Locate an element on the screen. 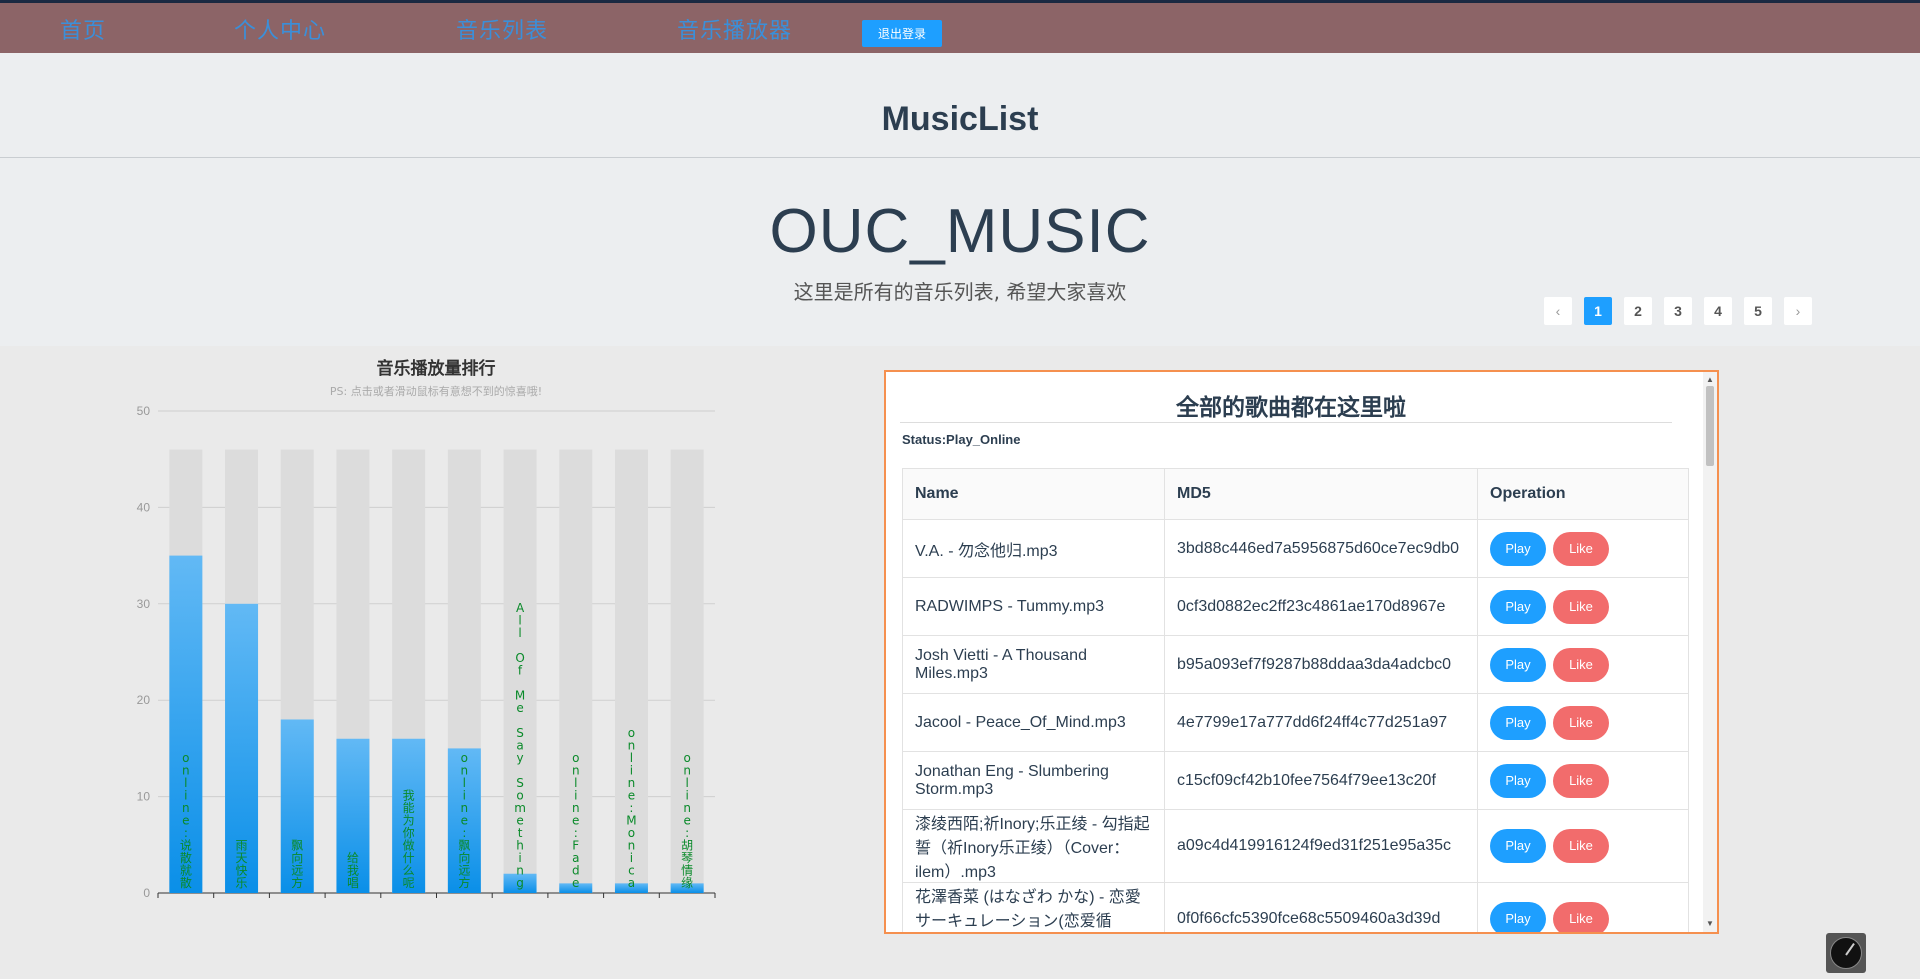  page-3-button: 3 is located at coordinates (1678, 311).